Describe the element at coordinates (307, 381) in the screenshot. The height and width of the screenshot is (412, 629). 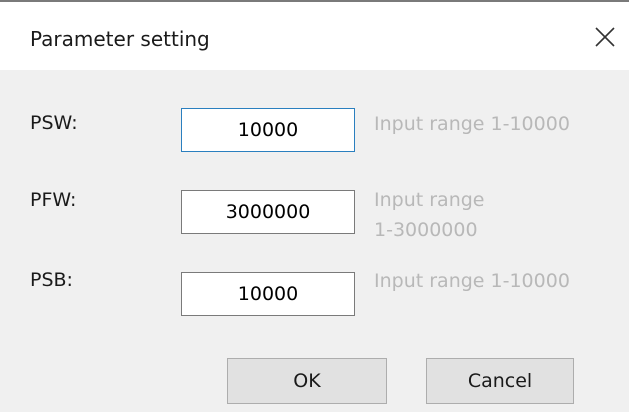
I see `ok-button: OK` at that location.